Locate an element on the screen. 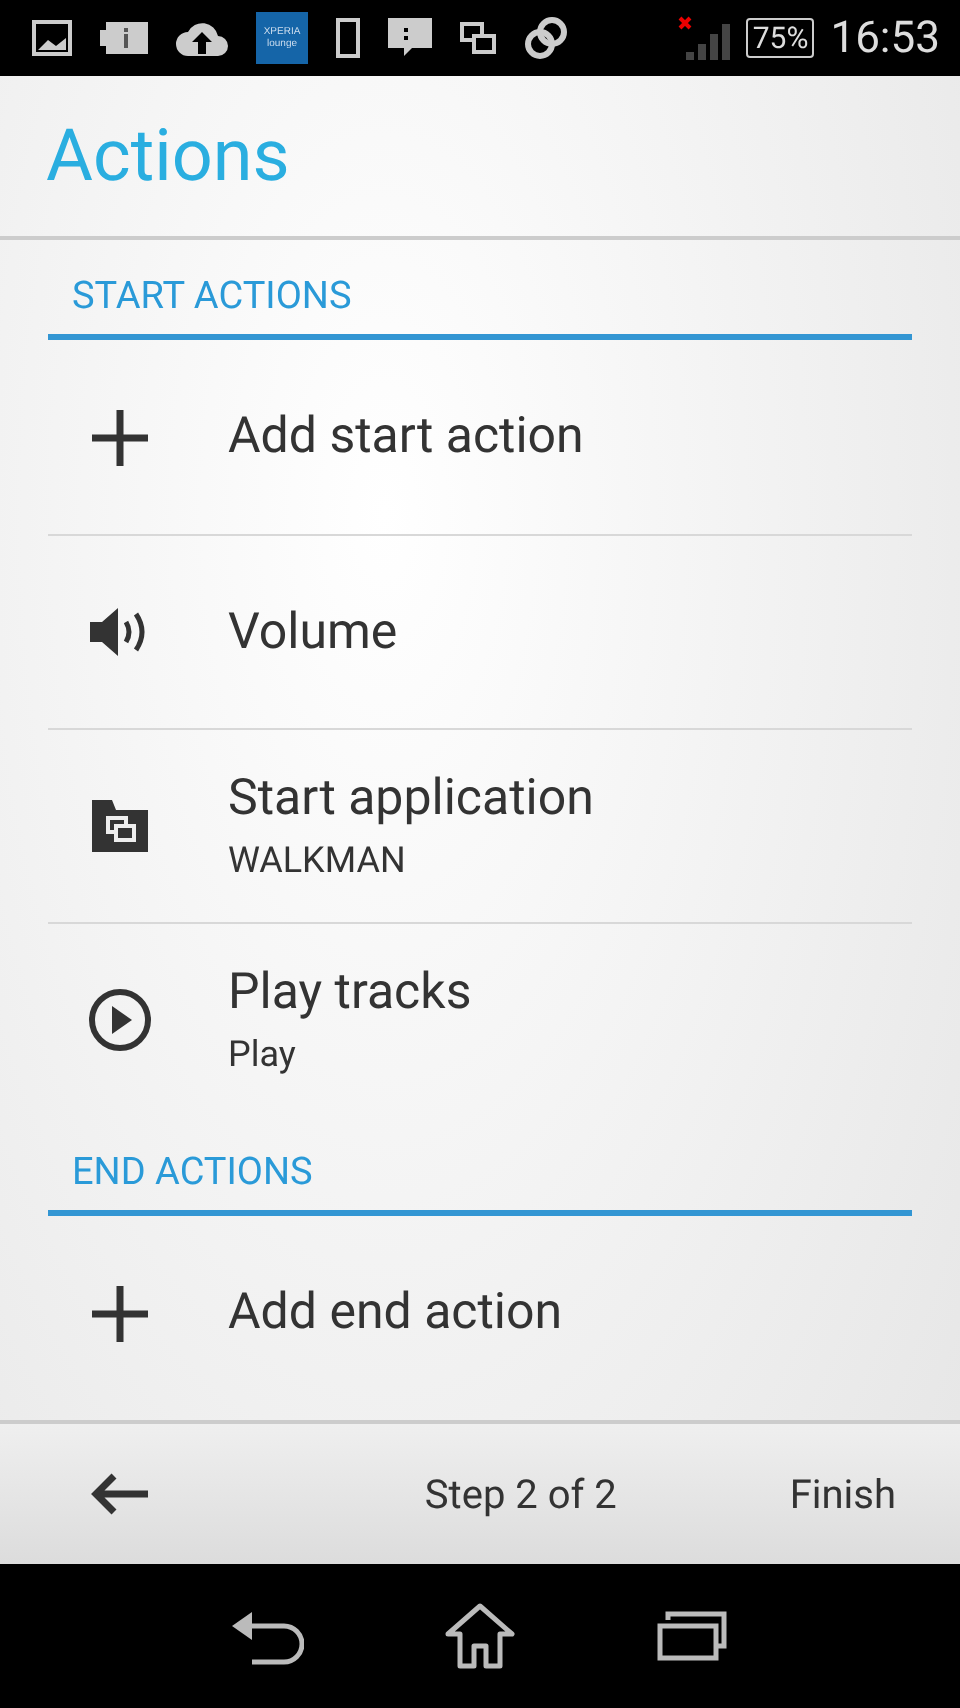 This screenshot has width=960, height=1708. action-title: Volume is located at coordinates (313, 632).